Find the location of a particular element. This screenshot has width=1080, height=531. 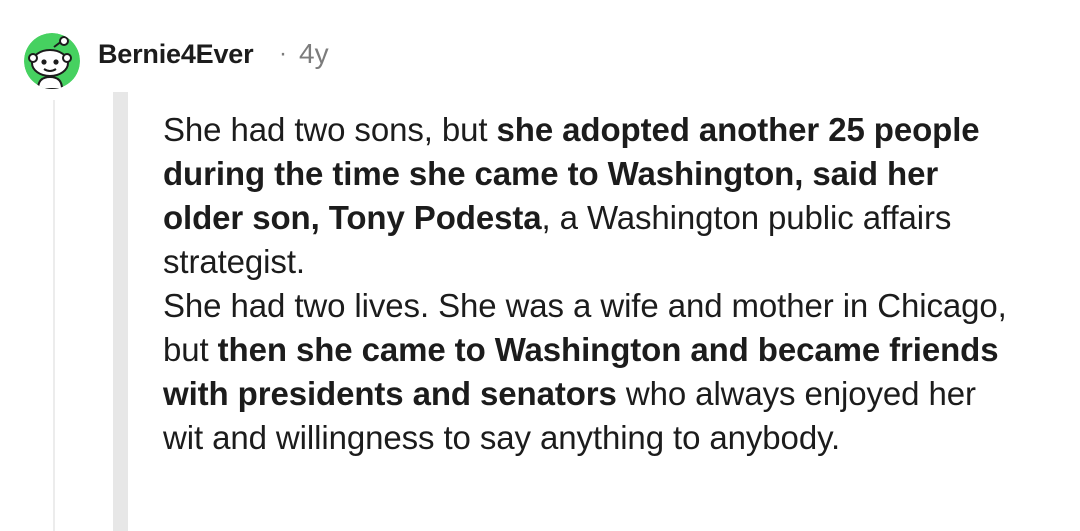

user-avatar is located at coordinates (52, 61).